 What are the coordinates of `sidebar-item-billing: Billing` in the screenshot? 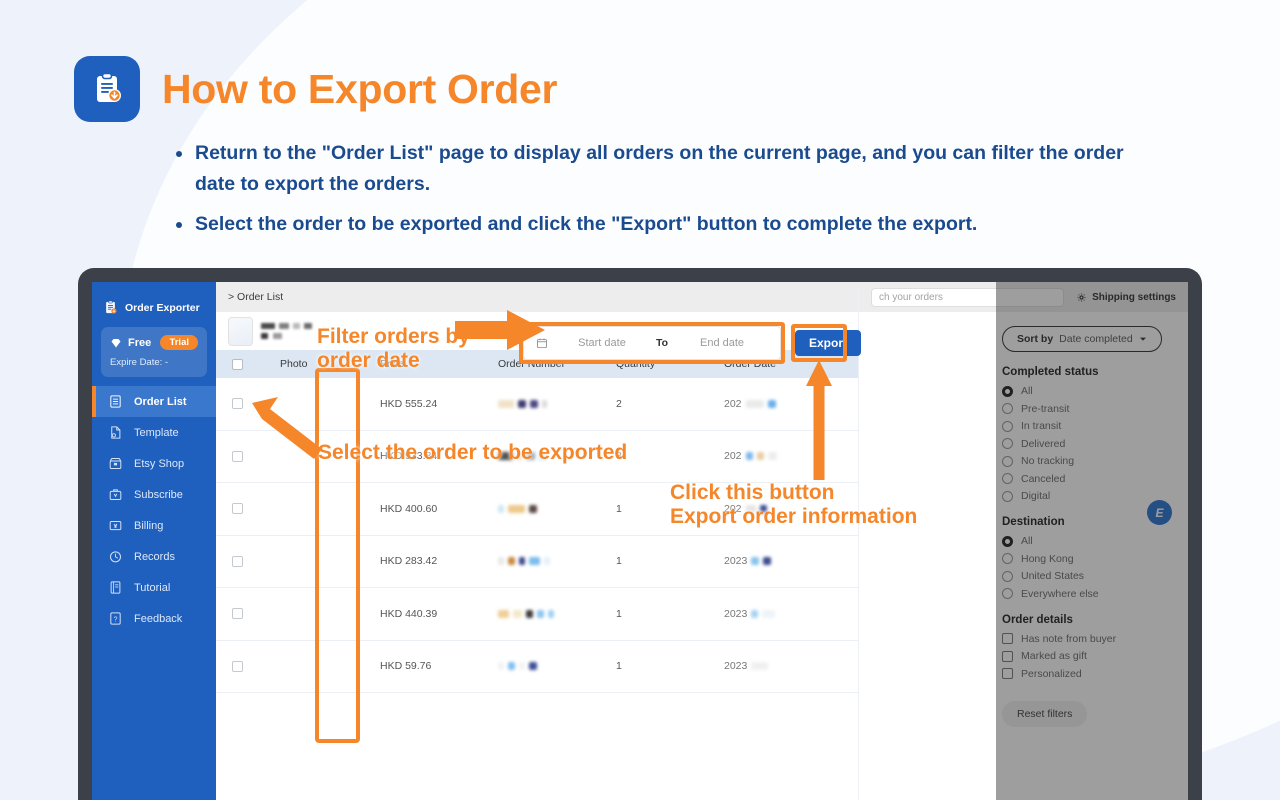 It's located at (154, 525).